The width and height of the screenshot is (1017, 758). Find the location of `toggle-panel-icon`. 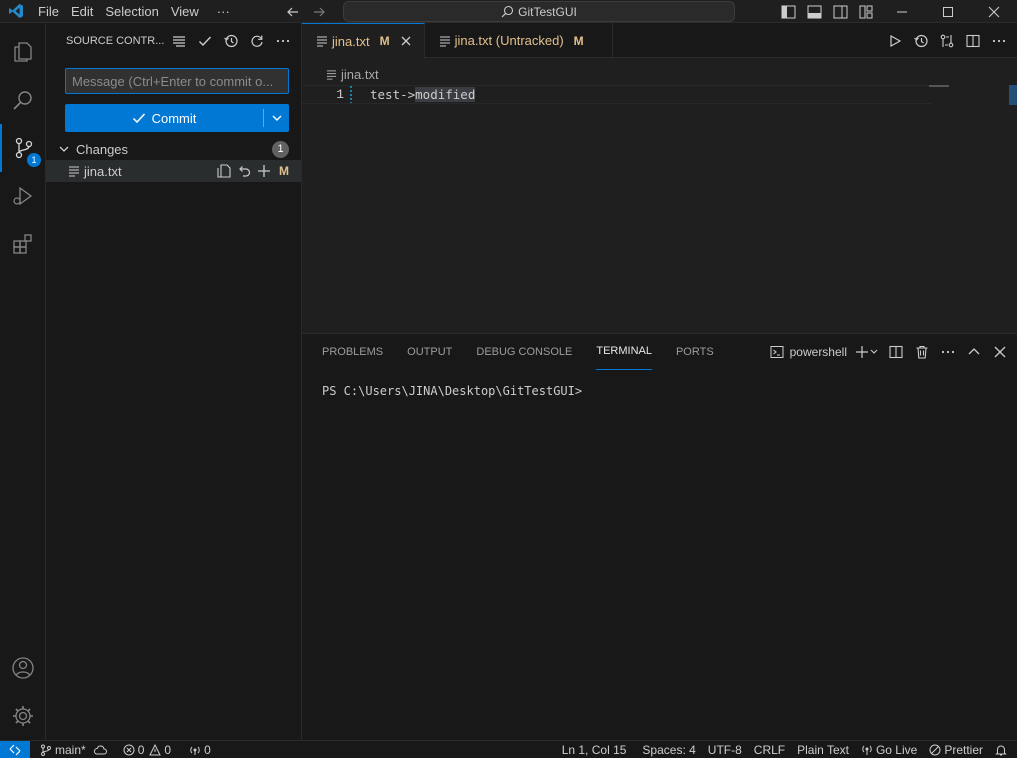

toggle-panel-icon is located at coordinates (814, 11).